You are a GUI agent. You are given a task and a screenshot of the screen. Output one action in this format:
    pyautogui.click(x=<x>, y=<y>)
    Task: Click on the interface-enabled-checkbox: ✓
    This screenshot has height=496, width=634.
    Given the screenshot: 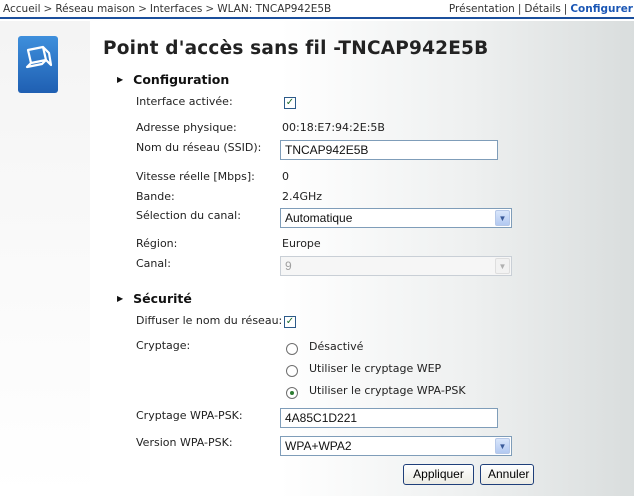 What is the action you would take?
    pyautogui.click(x=290, y=103)
    